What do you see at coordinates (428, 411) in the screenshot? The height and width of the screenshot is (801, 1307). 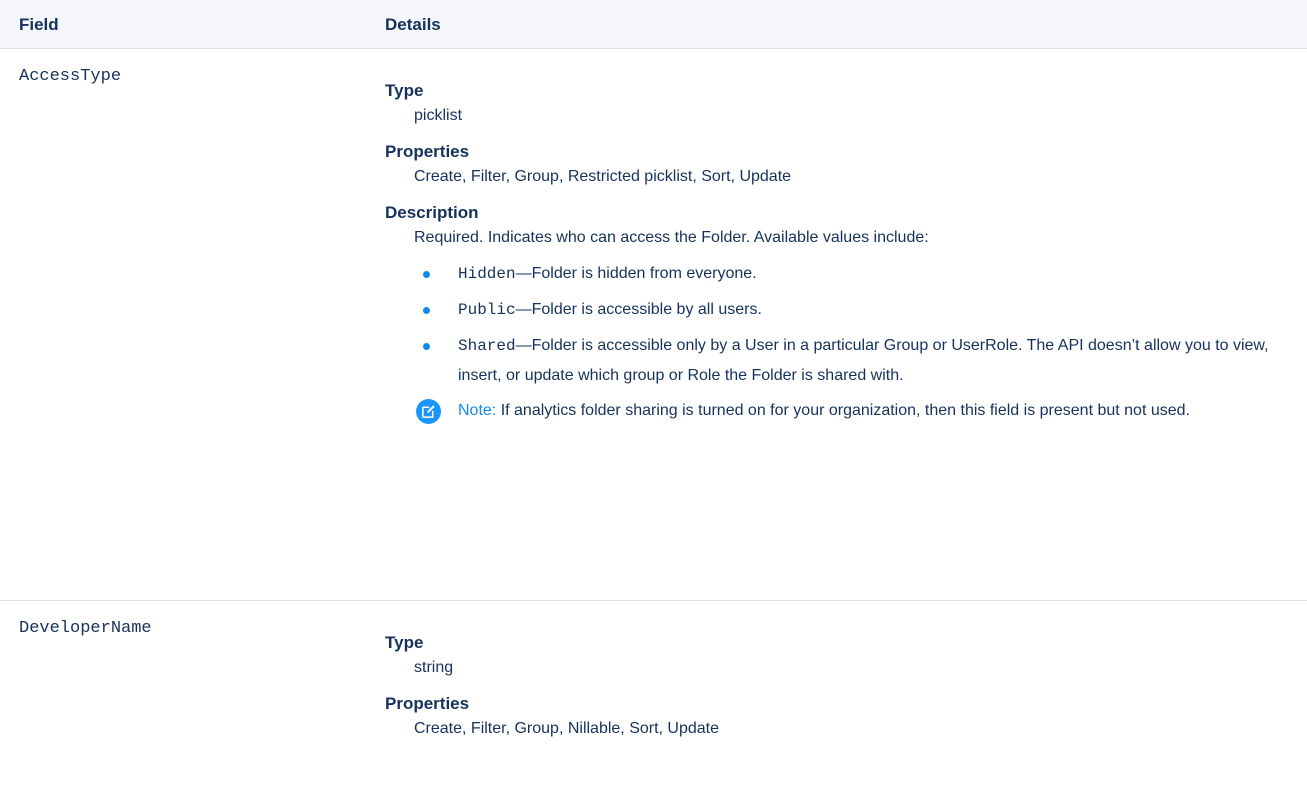 I see `edit-note-icon` at bounding box center [428, 411].